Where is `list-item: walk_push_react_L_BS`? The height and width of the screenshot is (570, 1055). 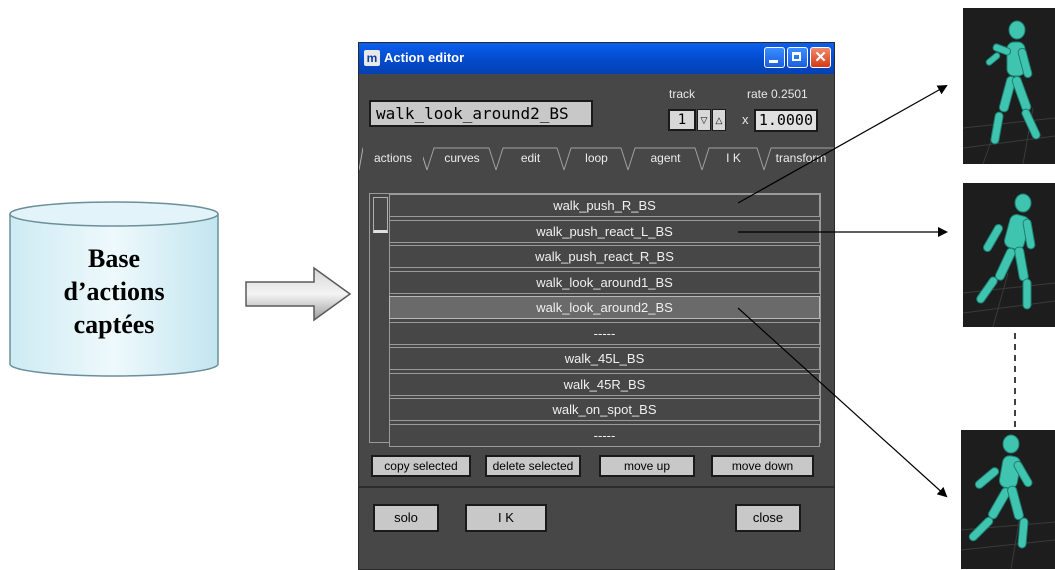 list-item: walk_push_react_L_BS is located at coordinates (604, 231).